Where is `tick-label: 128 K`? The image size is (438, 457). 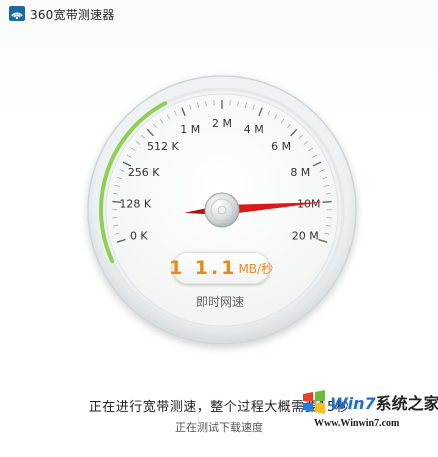
tick-label: 128 K is located at coordinates (135, 203).